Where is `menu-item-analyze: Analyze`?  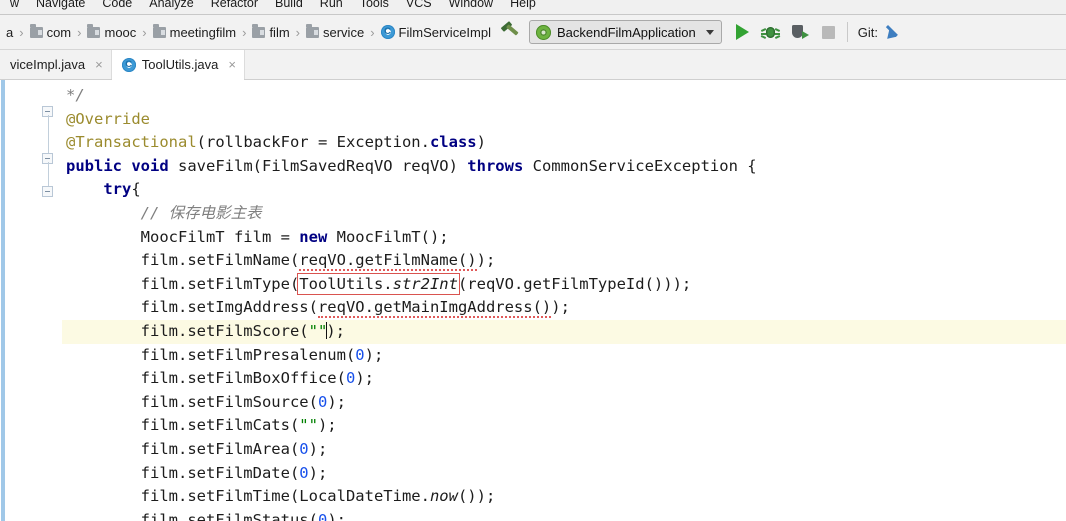
menu-item-analyze: Analyze is located at coordinates (171, 4).